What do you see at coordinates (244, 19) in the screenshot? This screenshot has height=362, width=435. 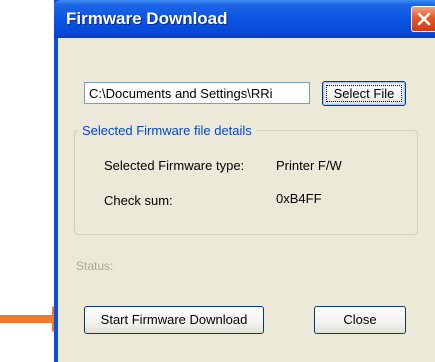 I see `title-bar: Firmware Download` at bounding box center [244, 19].